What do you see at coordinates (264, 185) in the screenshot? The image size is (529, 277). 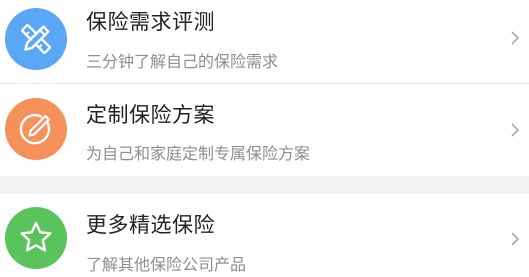 I see `section-spacer` at bounding box center [264, 185].